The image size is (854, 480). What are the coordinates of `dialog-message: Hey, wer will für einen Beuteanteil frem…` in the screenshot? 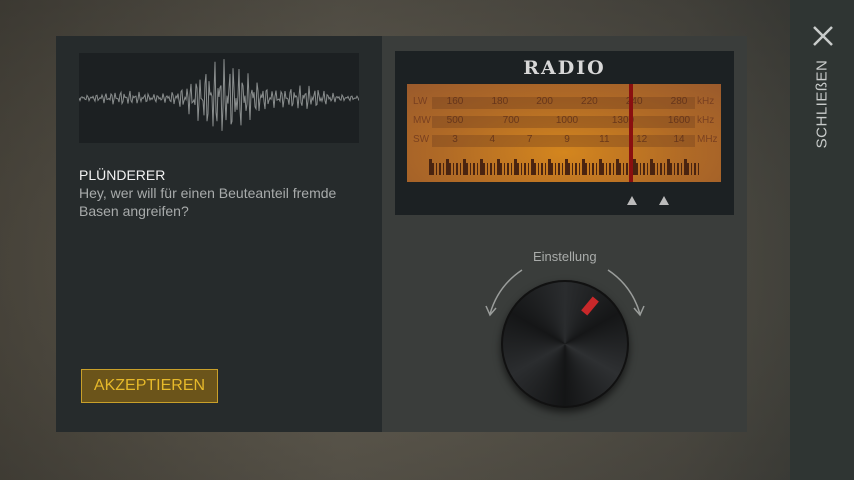 It's located at (208, 202).